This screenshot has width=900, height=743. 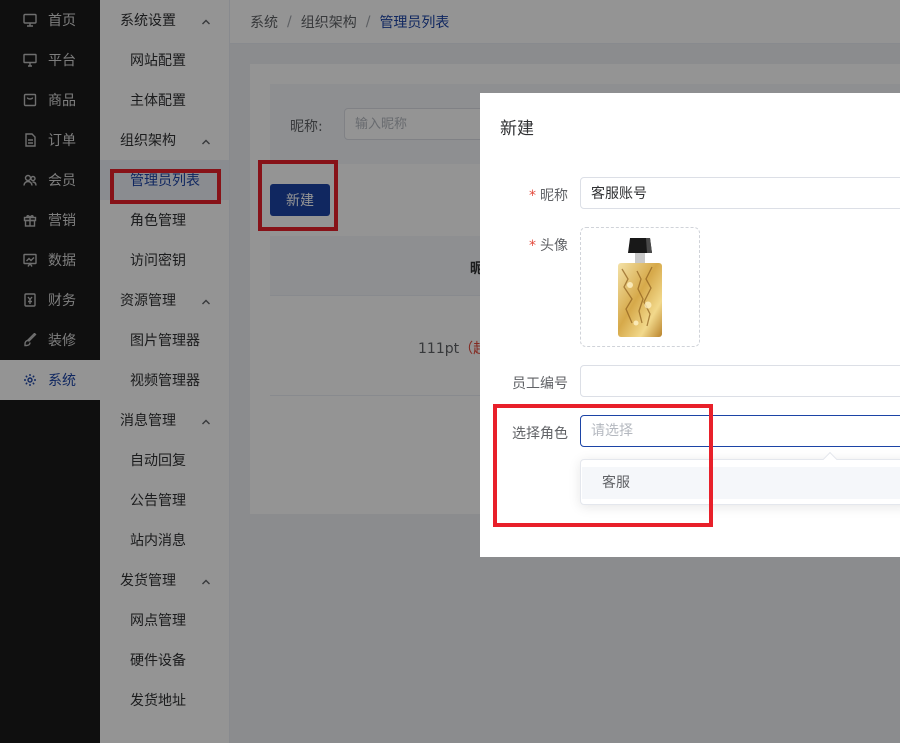 I want to click on role-label: 选择角色, so click(x=540, y=434).